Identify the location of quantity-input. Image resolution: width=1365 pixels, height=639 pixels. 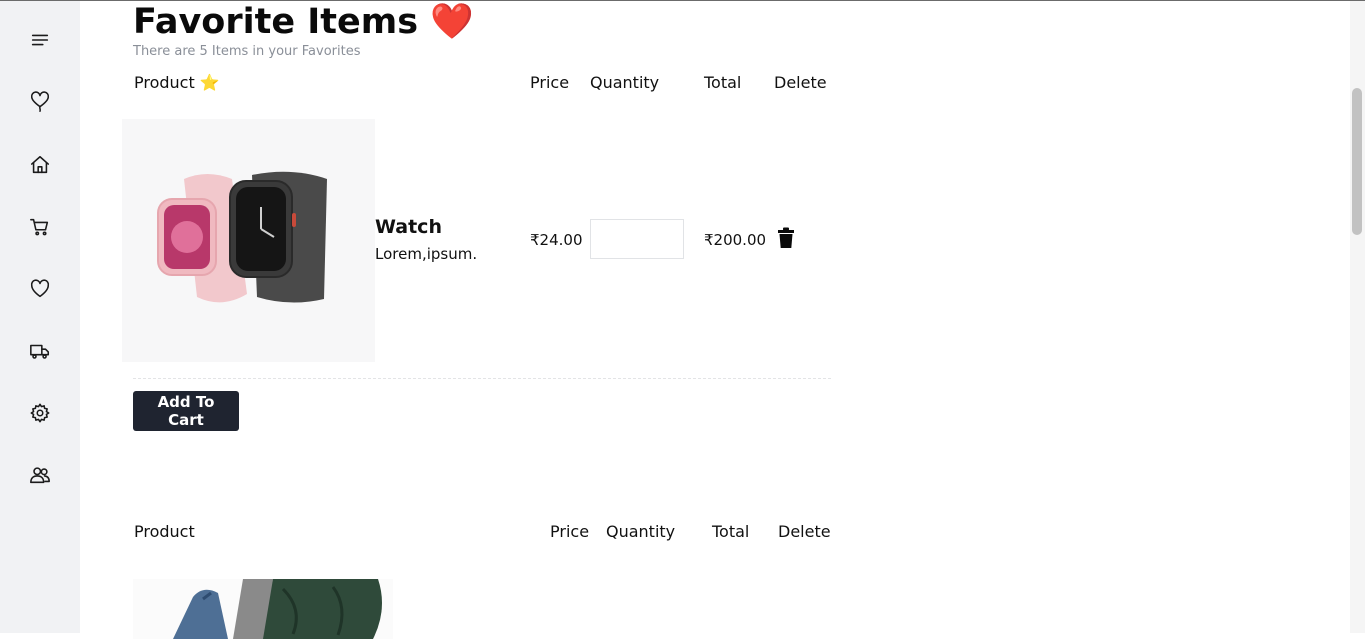
(637, 239).